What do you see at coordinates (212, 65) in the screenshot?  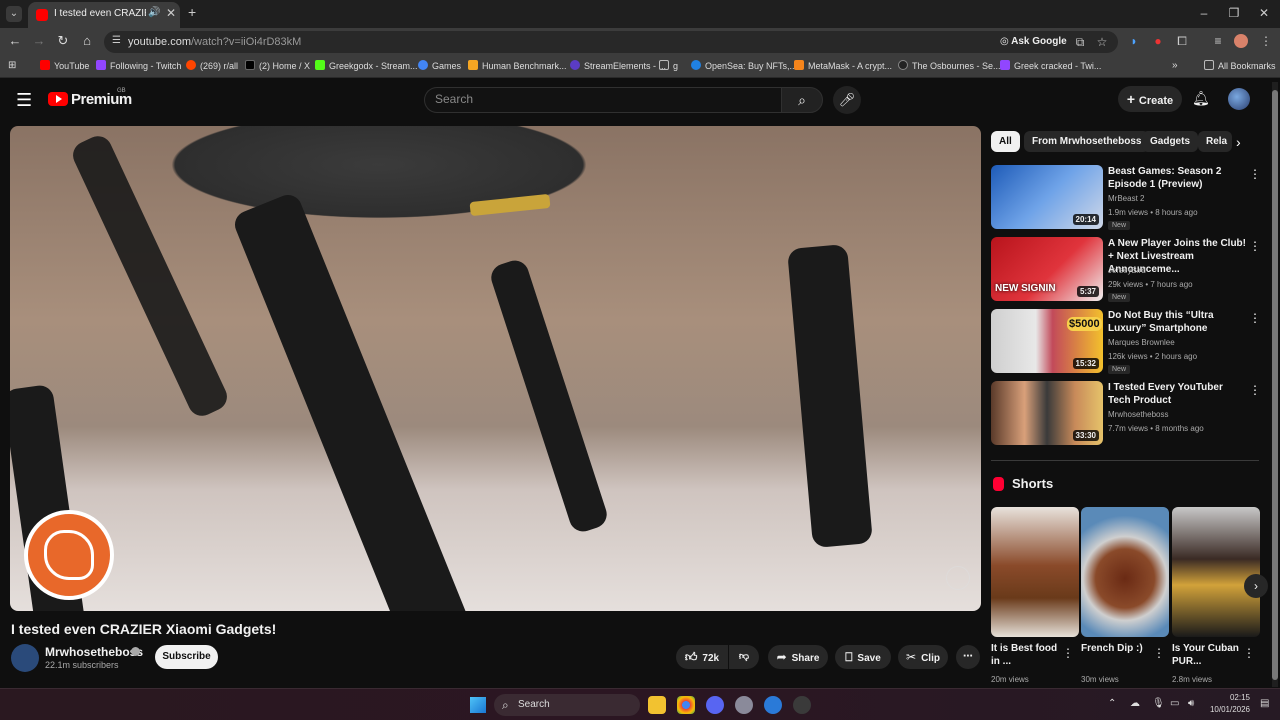 I see `bookmark-reddit: (269) r/all` at bounding box center [212, 65].